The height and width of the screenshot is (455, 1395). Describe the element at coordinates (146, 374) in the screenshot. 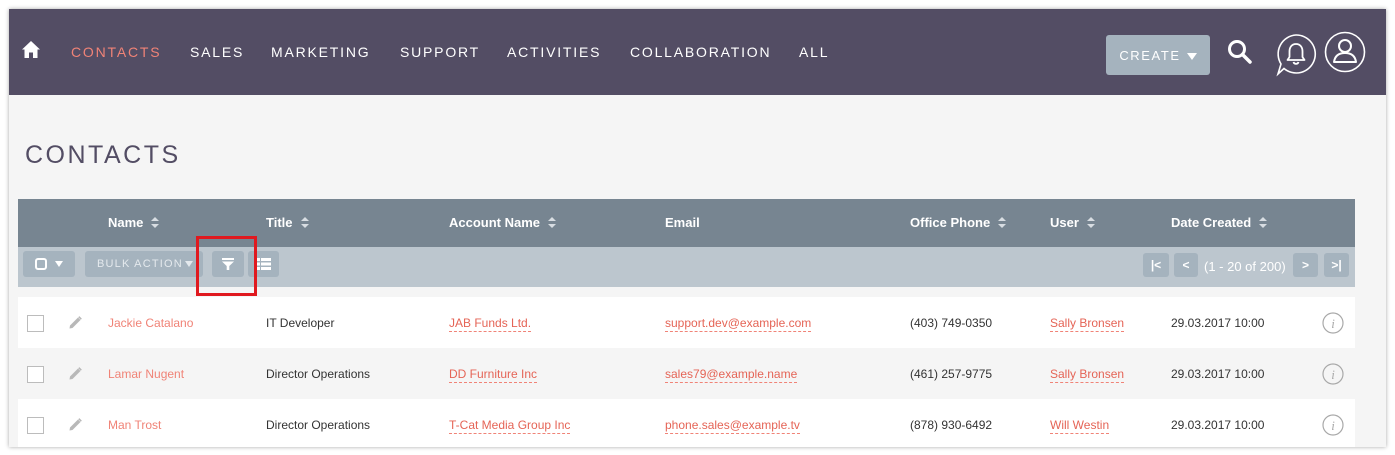

I see `contact-name-link: Lamar Nugent` at that location.